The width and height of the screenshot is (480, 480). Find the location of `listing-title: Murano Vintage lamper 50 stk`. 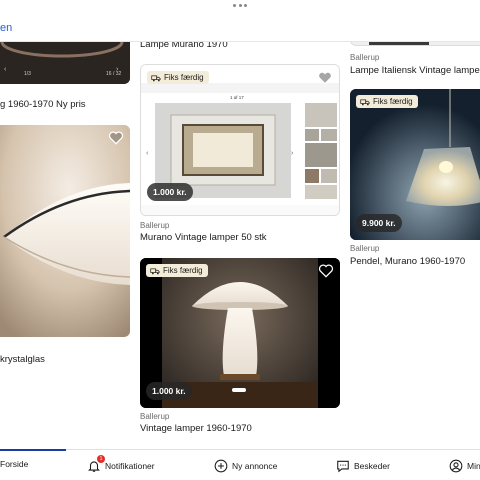

listing-title: Murano Vintage lamper 50 stk is located at coordinates (203, 237).